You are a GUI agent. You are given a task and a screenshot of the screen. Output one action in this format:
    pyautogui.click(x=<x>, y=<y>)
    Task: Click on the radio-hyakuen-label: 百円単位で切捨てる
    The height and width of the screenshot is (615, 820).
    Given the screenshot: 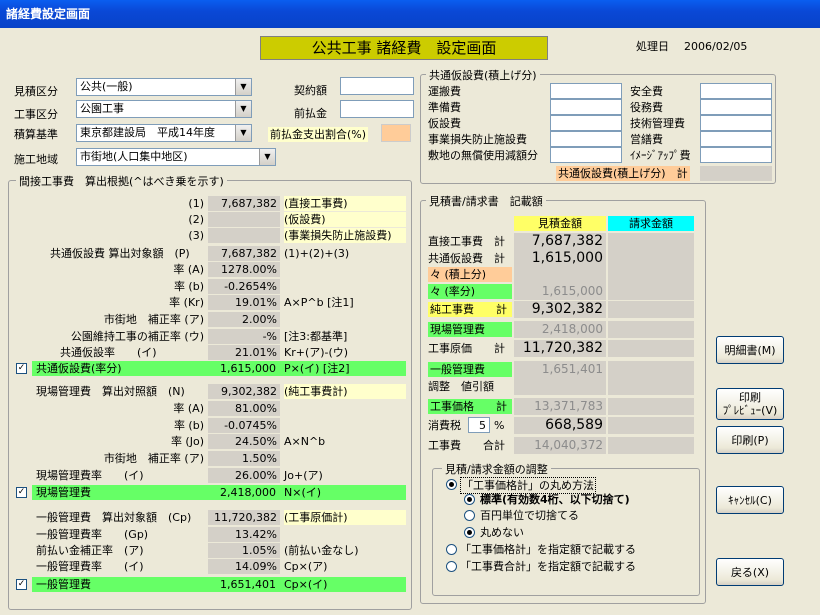 What is the action you would take?
    pyautogui.click(x=529, y=515)
    